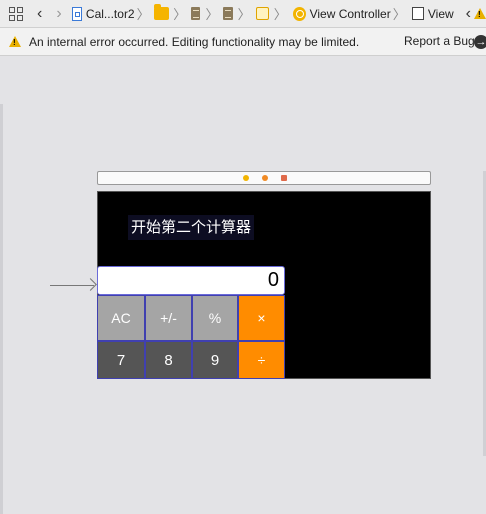 Image resolution: width=486 pixels, height=514 pixels. Describe the element at coordinates (350, 14) in the screenshot. I see `breadcrumb-view-controller: View Controller` at that location.